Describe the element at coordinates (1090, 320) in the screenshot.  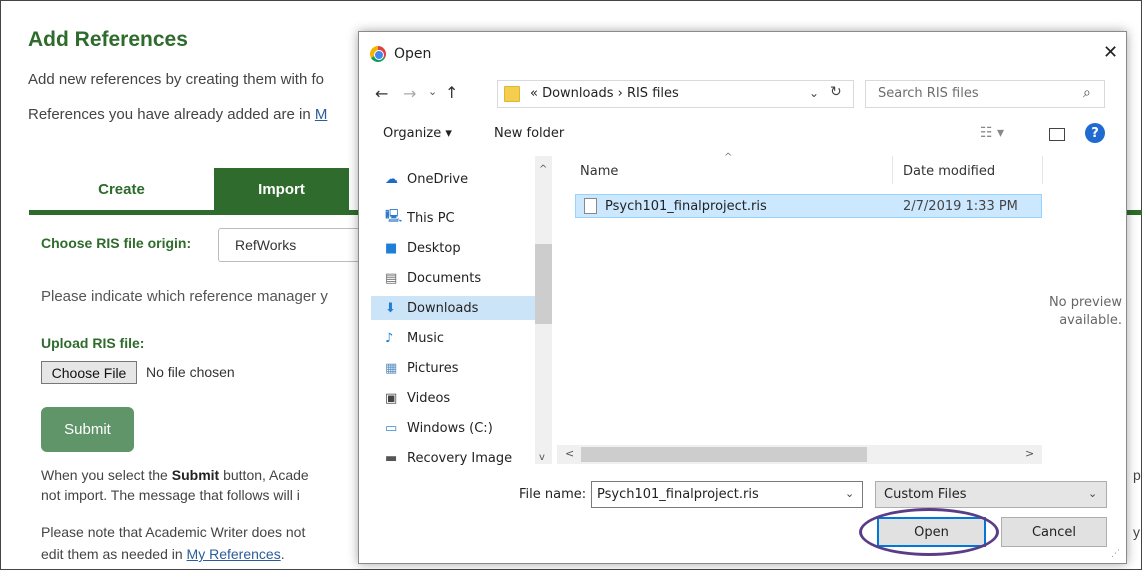
I see `preview-text-2: available.` at that location.